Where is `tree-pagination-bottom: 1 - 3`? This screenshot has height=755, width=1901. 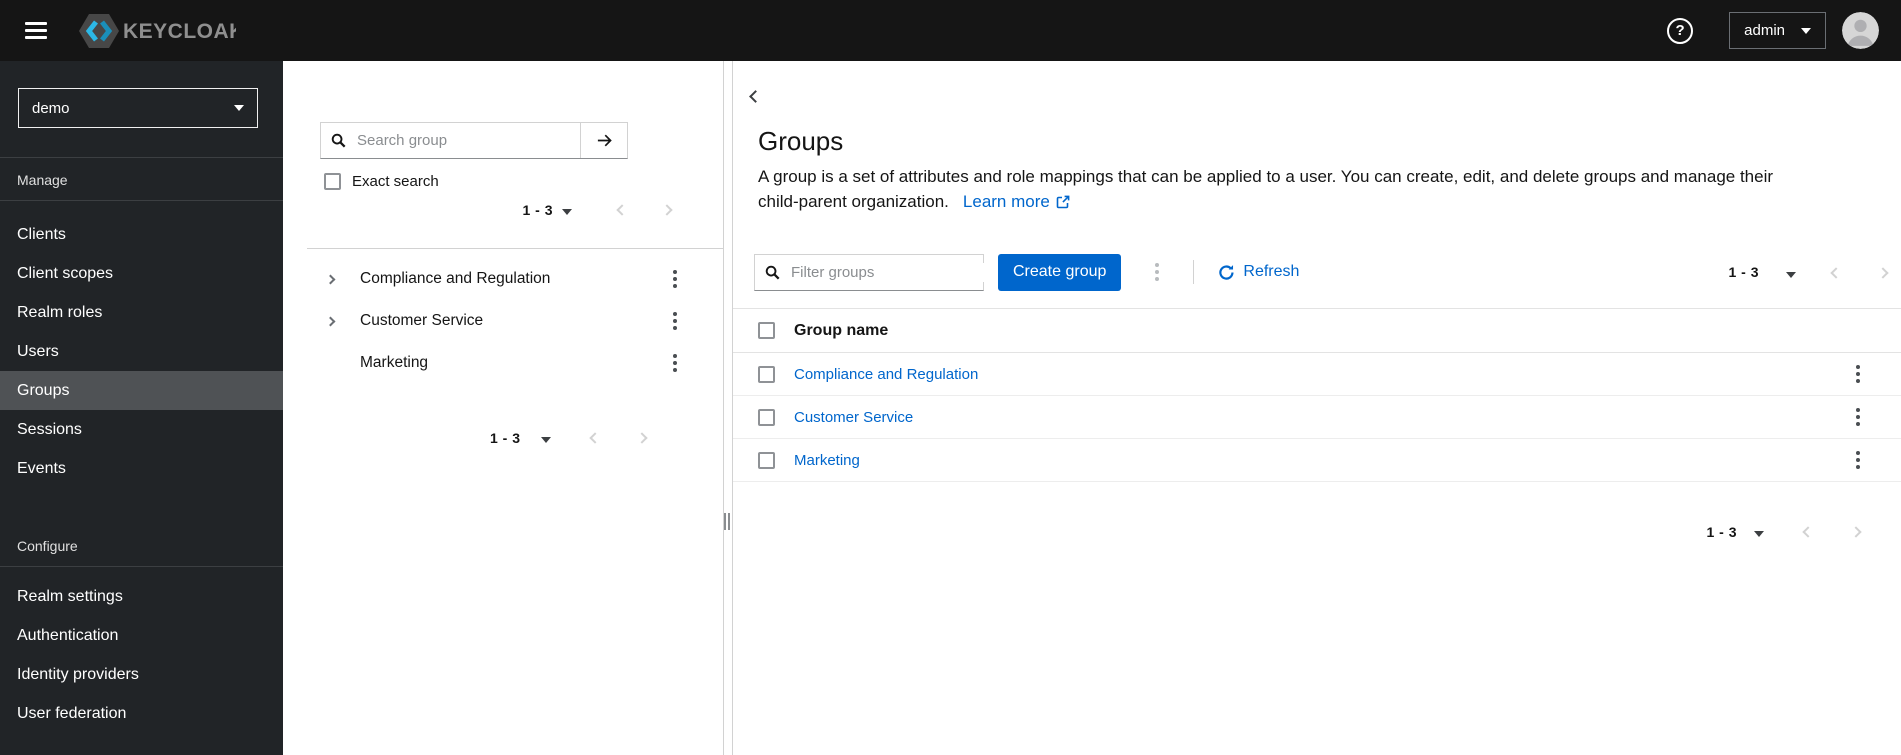
tree-pagination-bottom: 1 - 3 is located at coordinates (569, 437).